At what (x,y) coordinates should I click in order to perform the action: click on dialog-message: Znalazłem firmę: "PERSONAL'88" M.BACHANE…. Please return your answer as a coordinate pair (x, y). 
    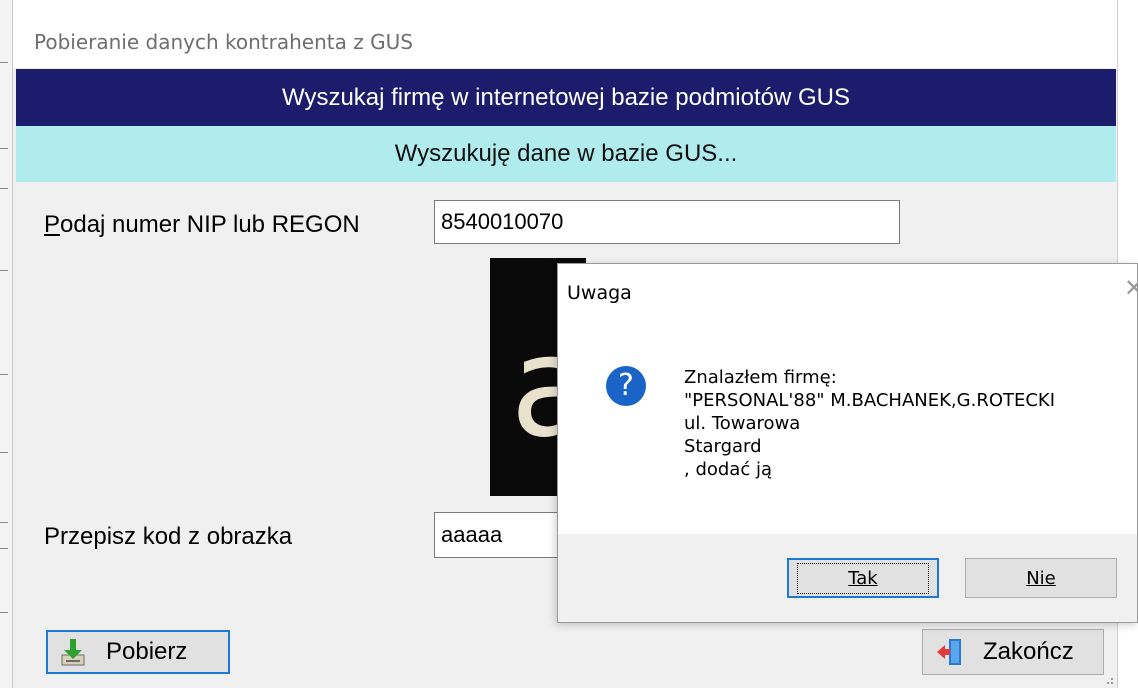
    Looking at the image, I should click on (869, 423).